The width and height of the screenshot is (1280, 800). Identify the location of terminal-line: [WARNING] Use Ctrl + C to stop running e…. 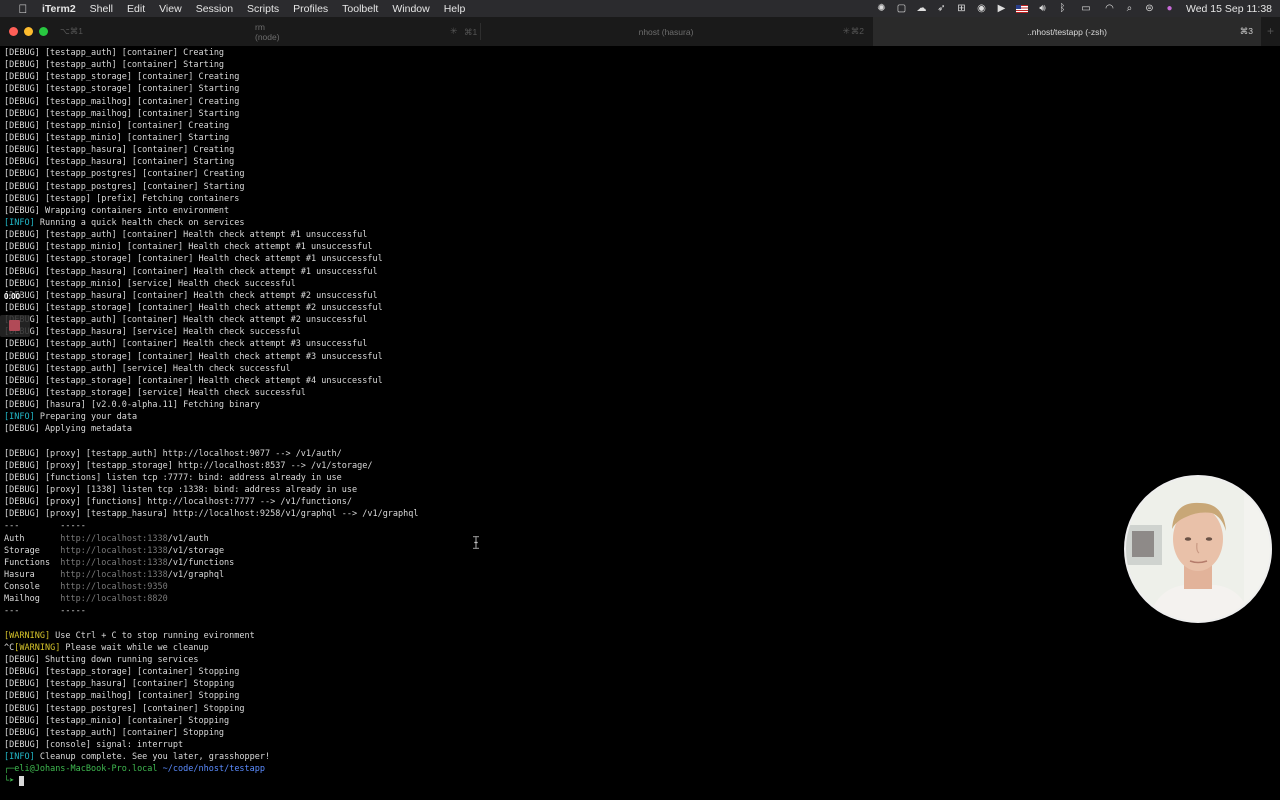
(559, 636).